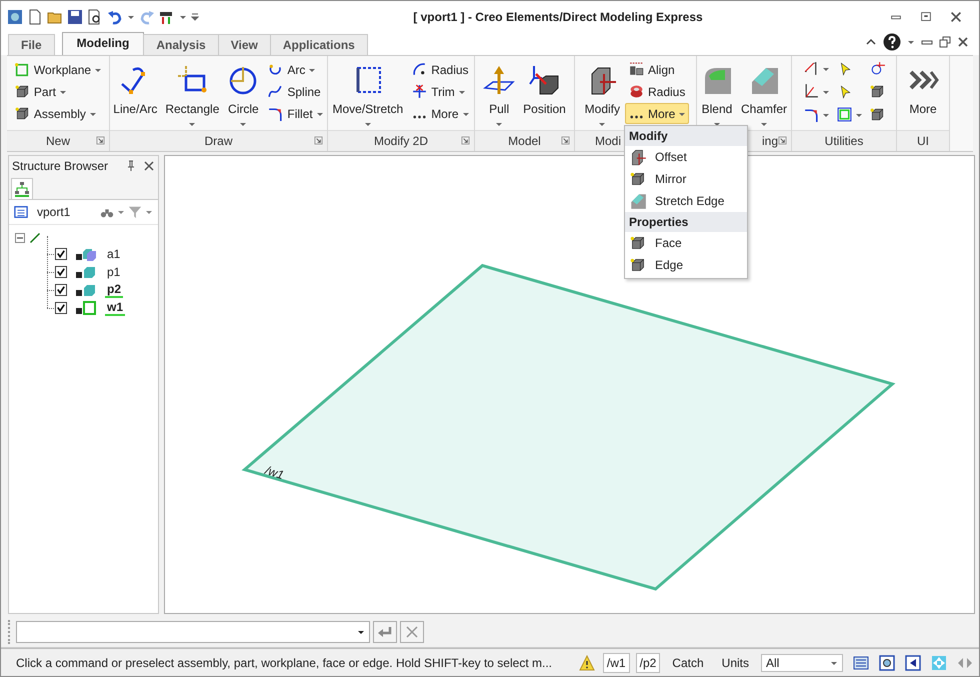 The height and width of the screenshot is (677, 980). Describe the element at coordinates (892, 42) in the screenshot. I see `help-icon` at that location.